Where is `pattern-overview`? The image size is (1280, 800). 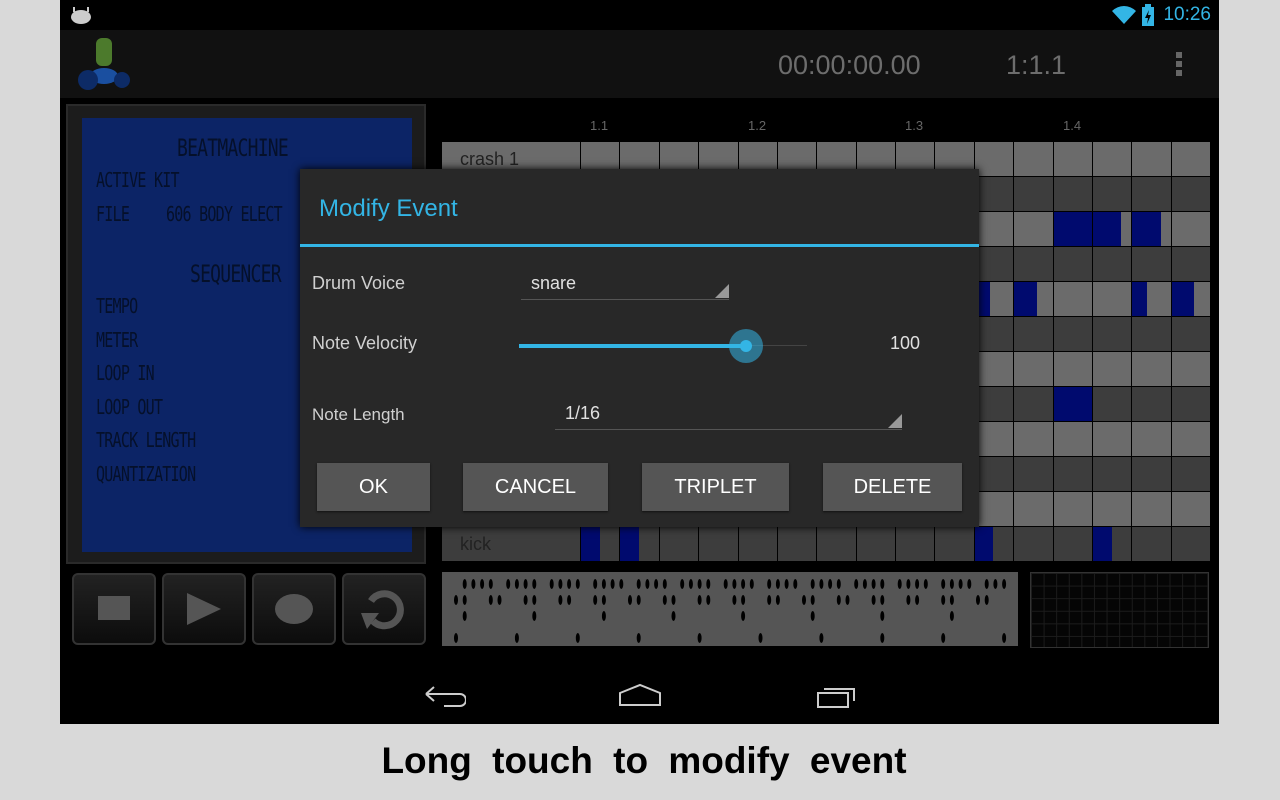 pattern-overview is located at coordinates (730, 609).